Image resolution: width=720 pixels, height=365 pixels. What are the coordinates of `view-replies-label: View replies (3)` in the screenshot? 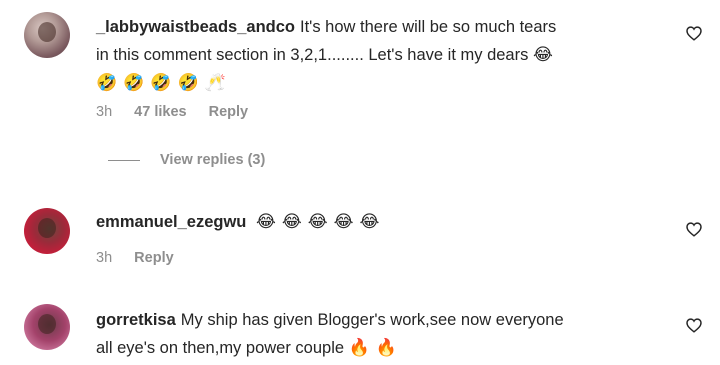 It's located at (213, 160).